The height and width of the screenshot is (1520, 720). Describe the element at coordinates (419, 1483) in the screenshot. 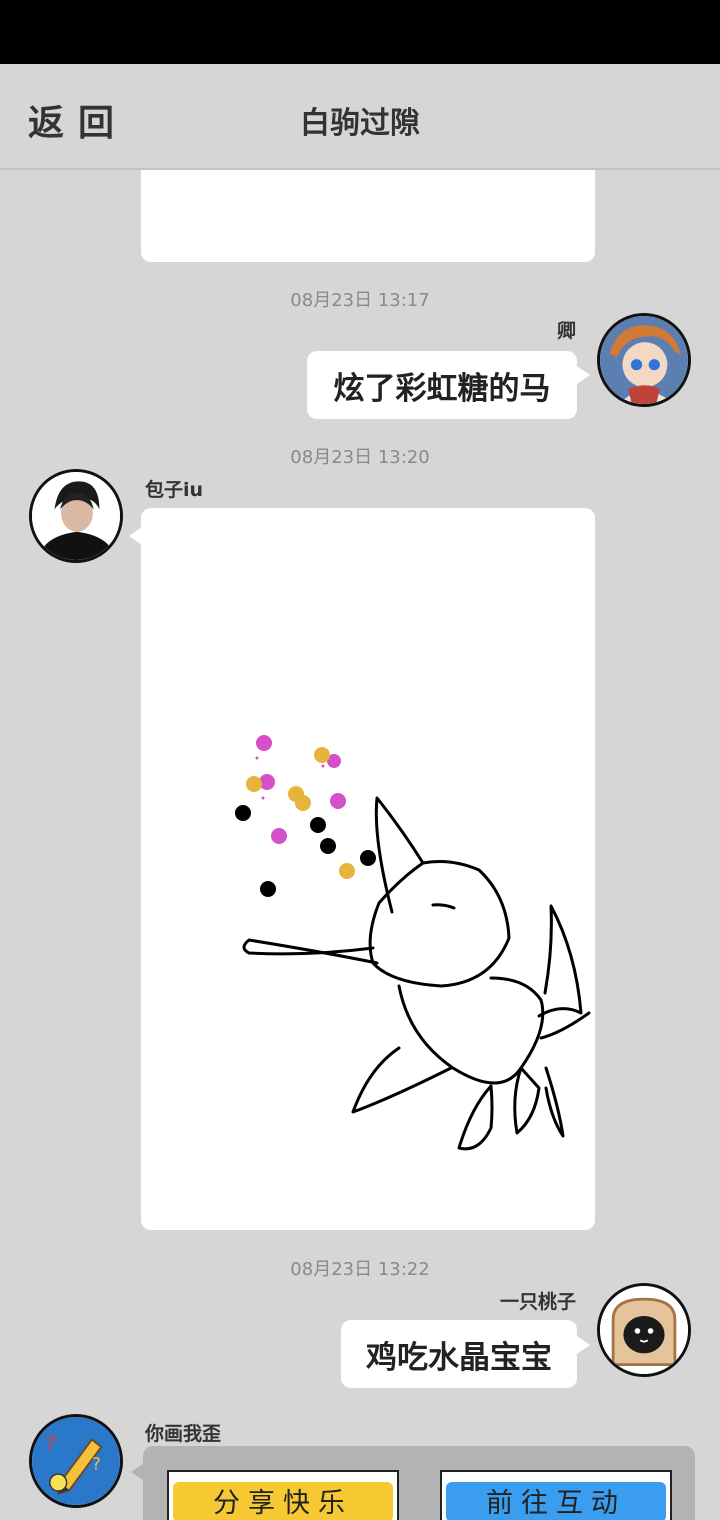

I see `game-card: 分享快乐 前往互动` at that location.